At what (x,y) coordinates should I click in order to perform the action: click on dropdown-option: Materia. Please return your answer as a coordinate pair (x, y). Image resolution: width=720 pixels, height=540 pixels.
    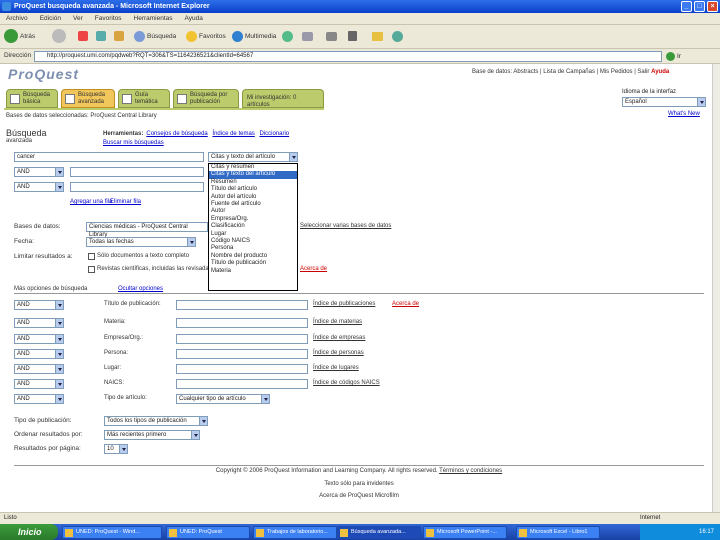
    Looking at the image, I should click on (253, 271).